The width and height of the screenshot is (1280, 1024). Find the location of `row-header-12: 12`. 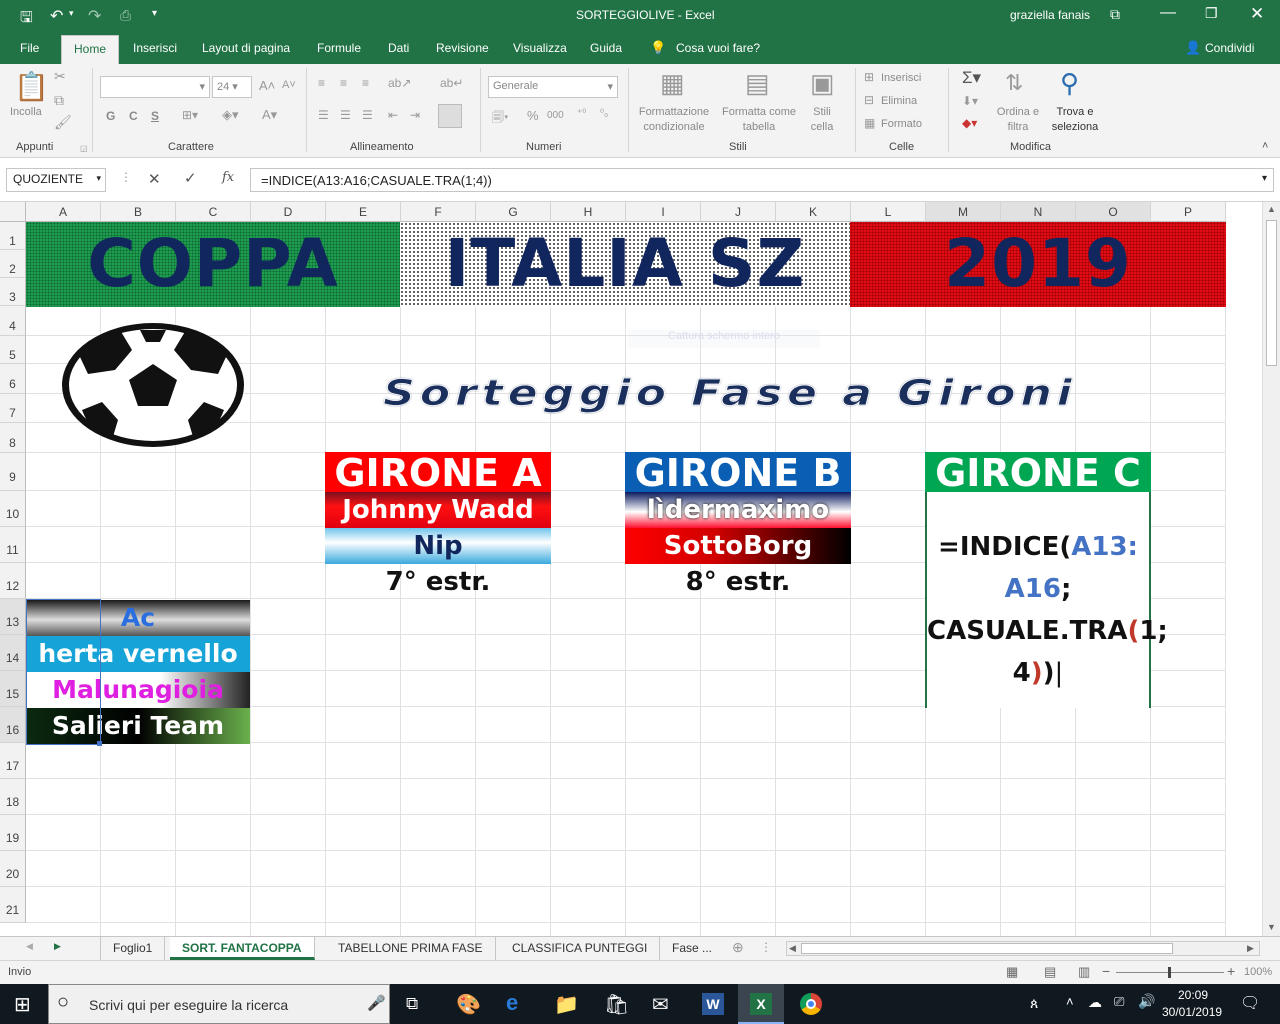

row-header-12: 12 is located at coordinates (13, 581).